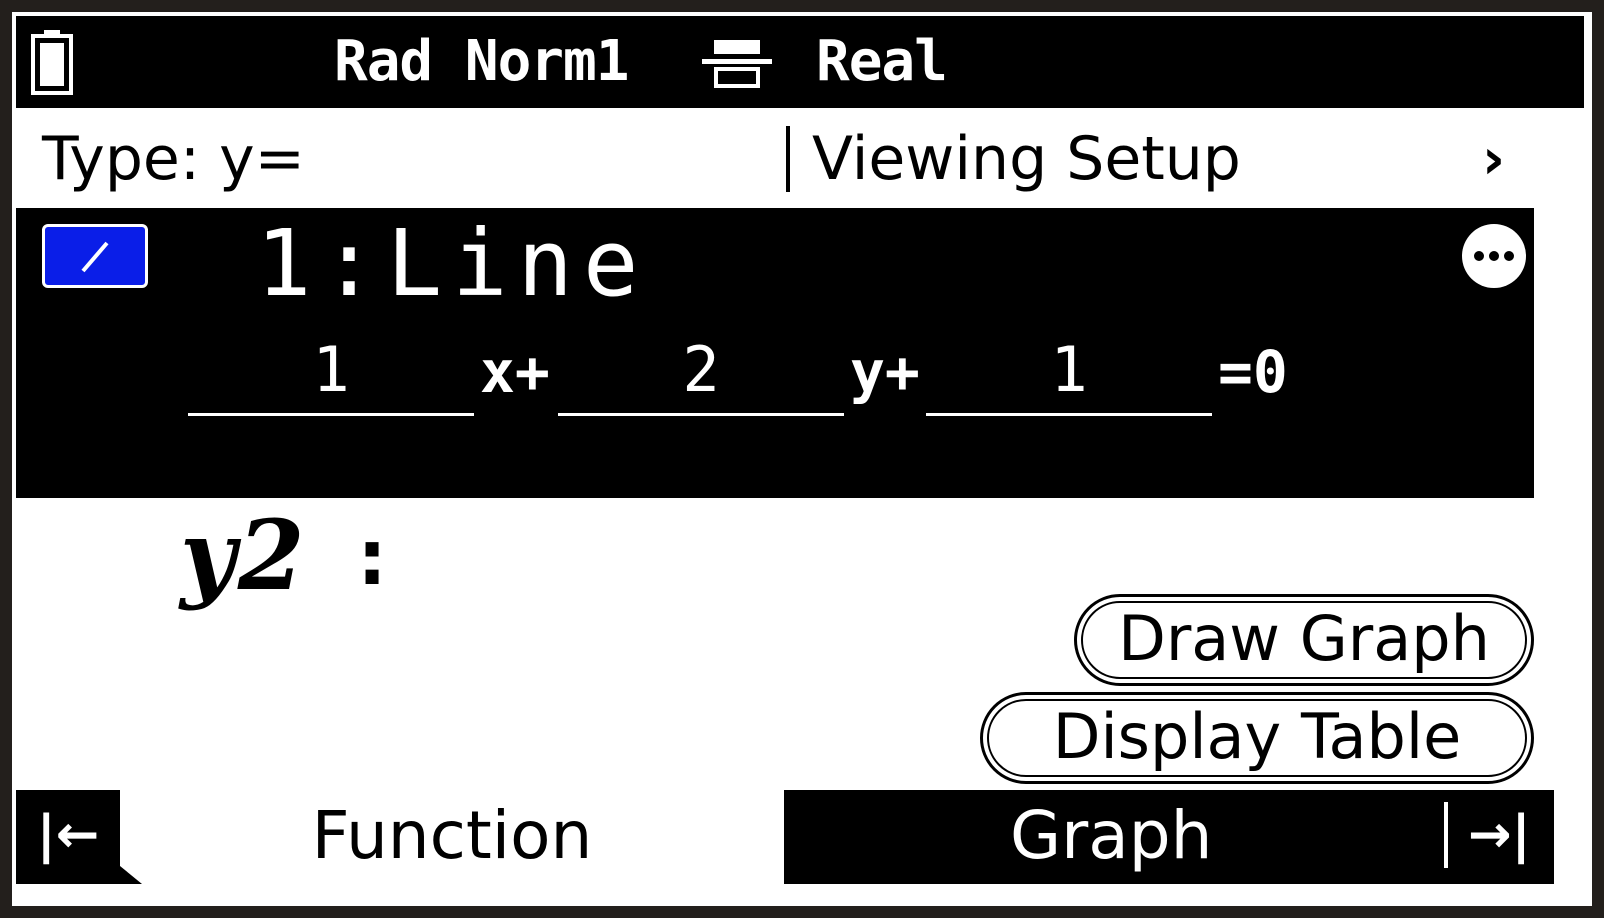 This screenshot has height=918, width=1604. Describe the element at coordinates (800, 62) in the screenshot. I see `status-bar: Rad Norm1 Real` at that location.